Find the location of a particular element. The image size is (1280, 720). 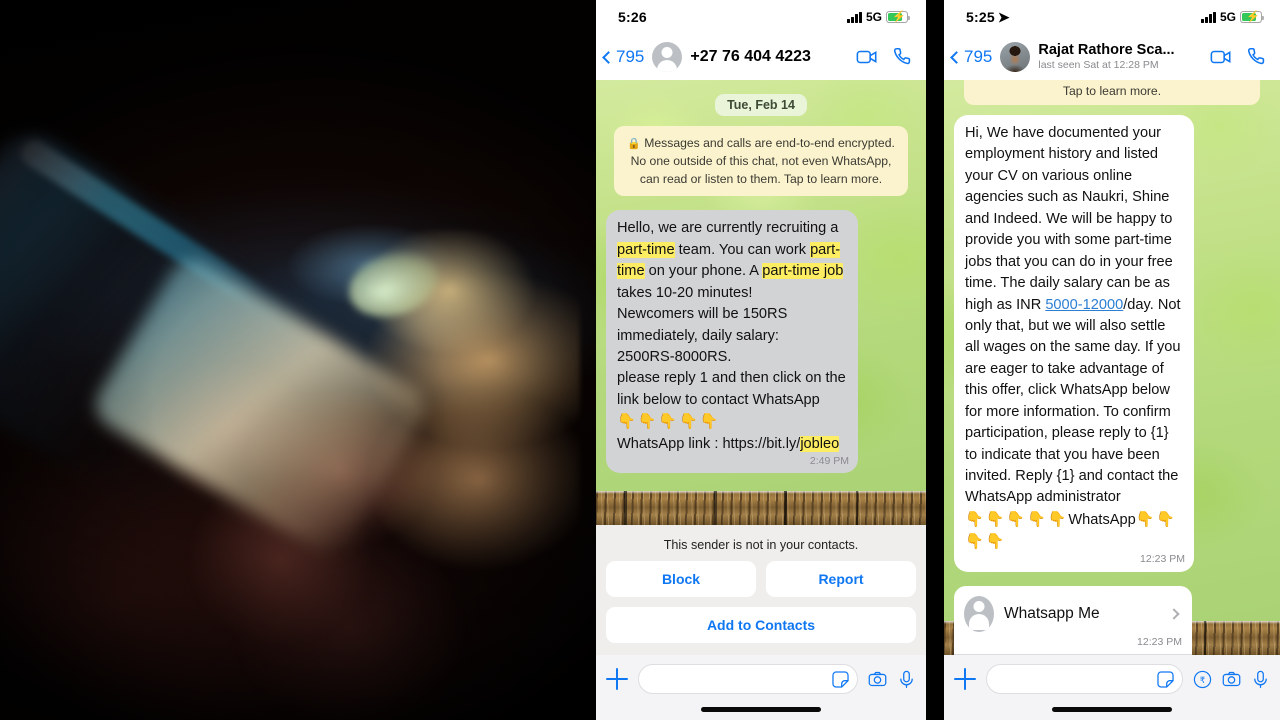

contact-phone-number: +27 76 404 4223 is located at coordinates (750, 56).